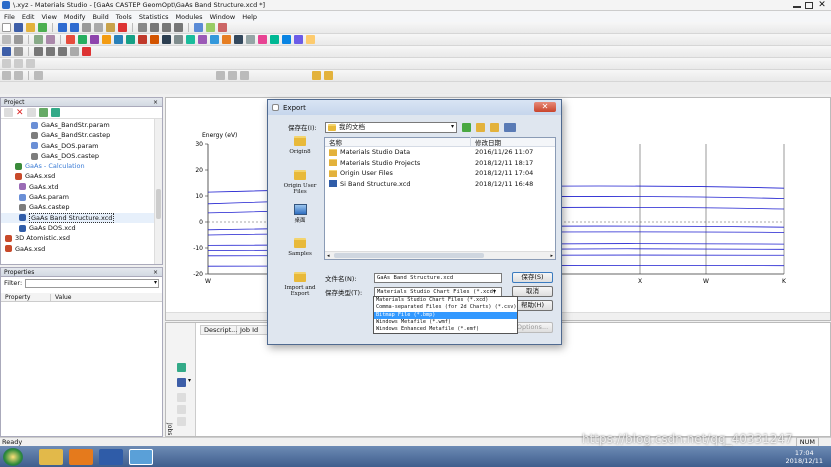 The height and width of the screenshot is (467, 831). What do you see at coordinates (51, 456) in the screenshot?
I see `taskbar-explorer-icon` at bounding box center [51, 456].